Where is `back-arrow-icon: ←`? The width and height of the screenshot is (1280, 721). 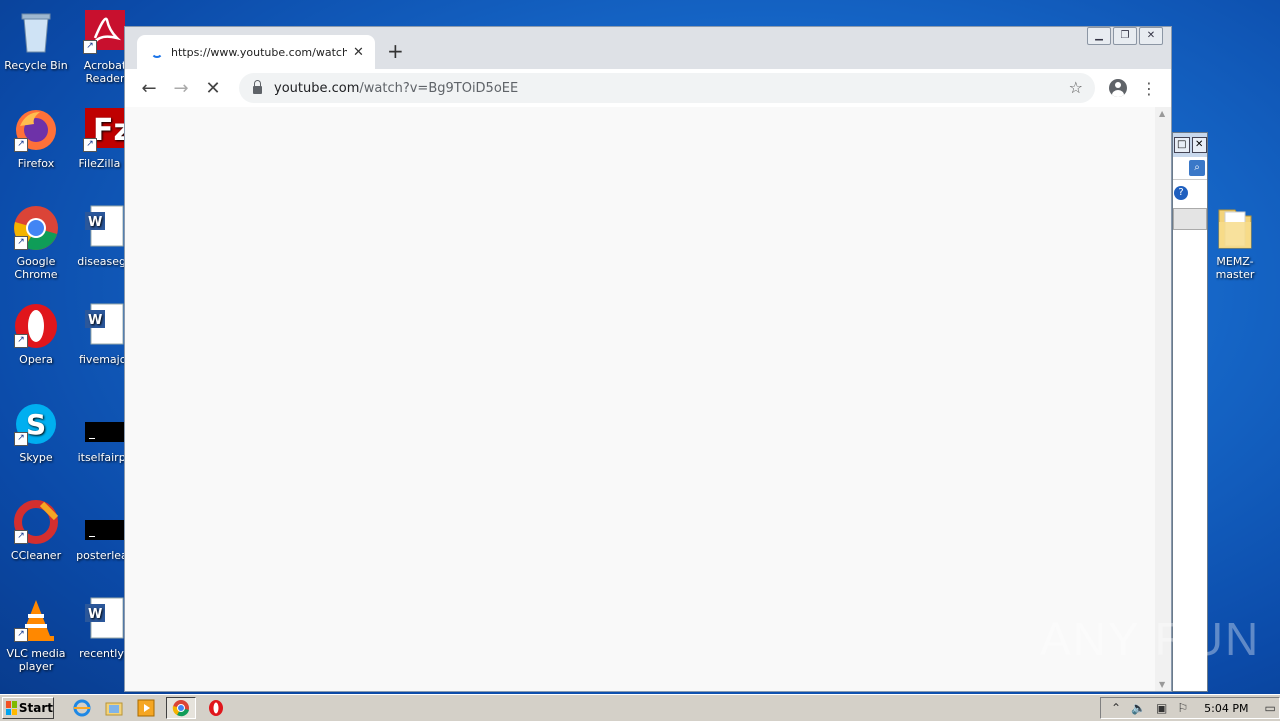 back-arrow-icon: ← is located at coordinates (149, 88).